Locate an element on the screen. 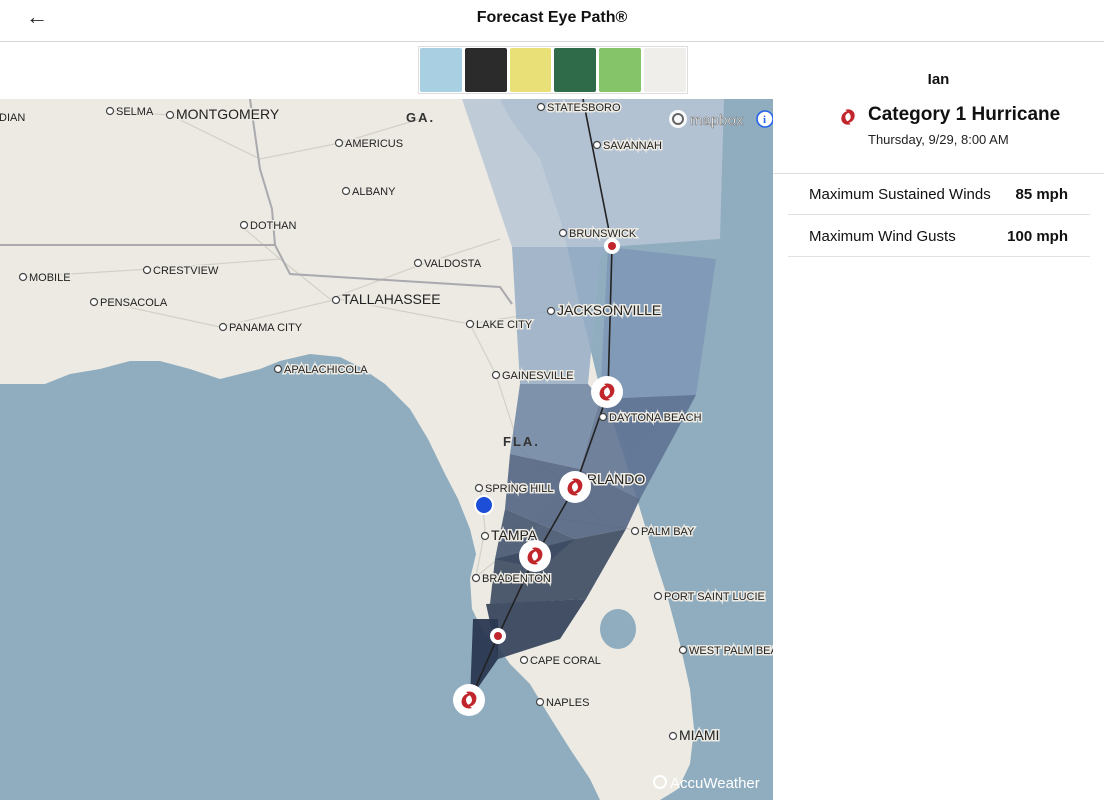 The width and height of the screenshot is (1104, 800). city-label: STATESBORO is located at coordinates (584, 108).